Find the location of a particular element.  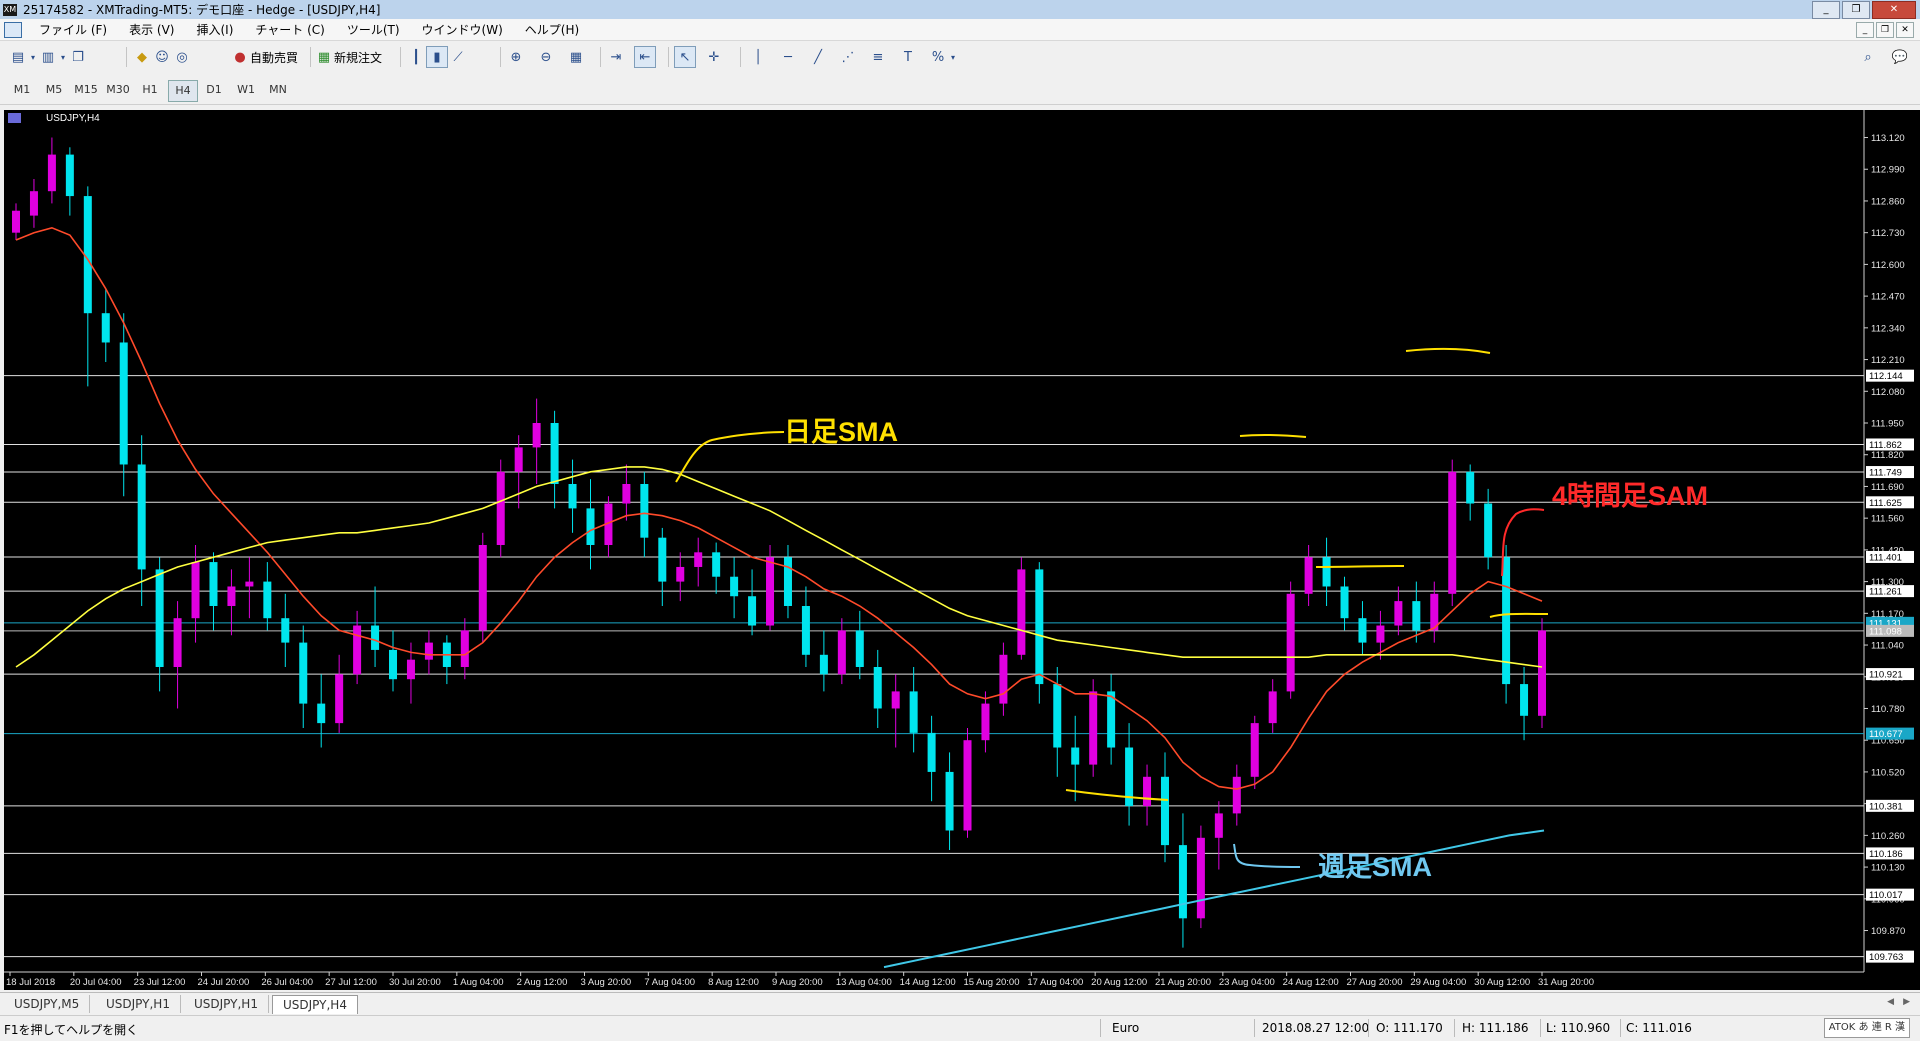

mdi-minimize-button: _ is located at coordinates (1865, 30).